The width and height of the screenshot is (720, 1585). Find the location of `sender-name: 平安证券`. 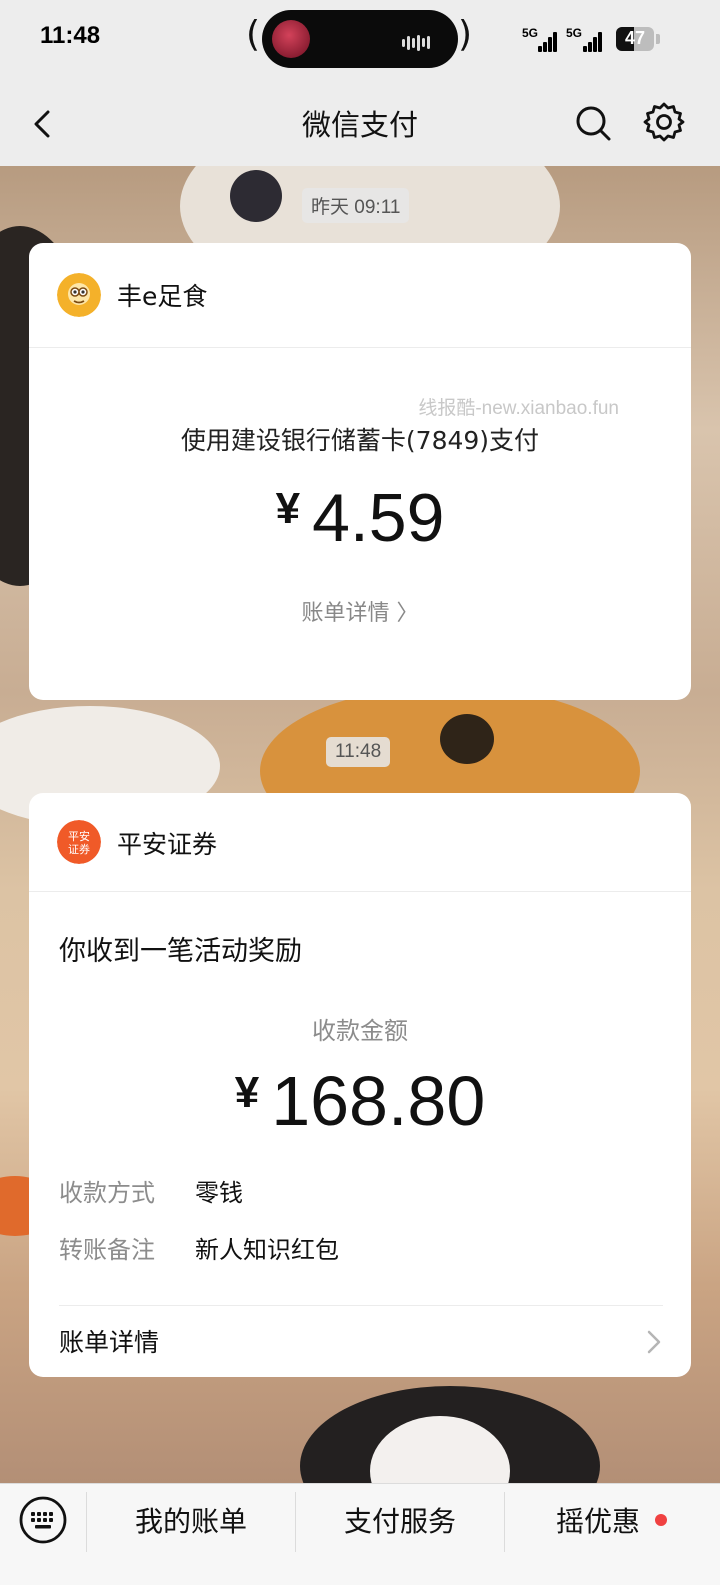

sender-name: 平安证券 is located at coordinates (167, 843).